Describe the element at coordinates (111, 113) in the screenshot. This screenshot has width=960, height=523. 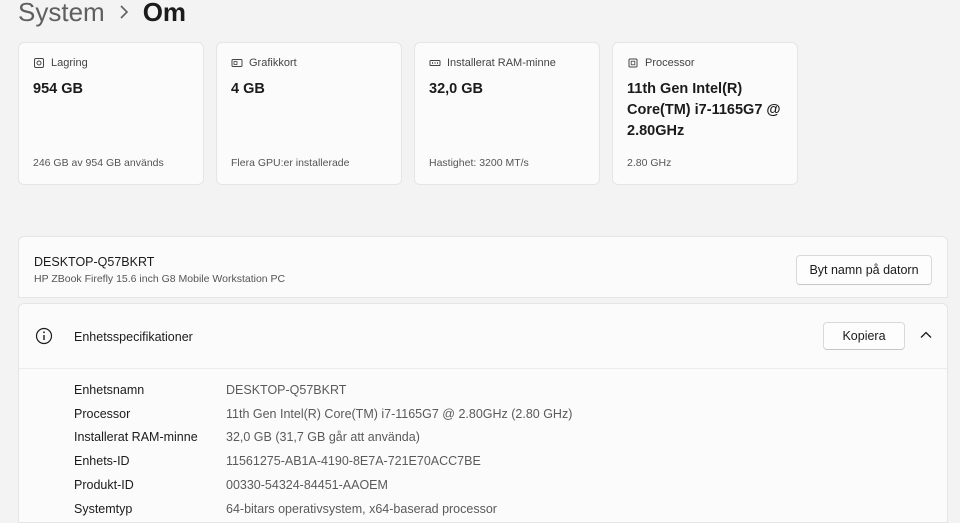
I see `card-storage: Lagring 954 GB 246 GB av 954 GB används` at that location.